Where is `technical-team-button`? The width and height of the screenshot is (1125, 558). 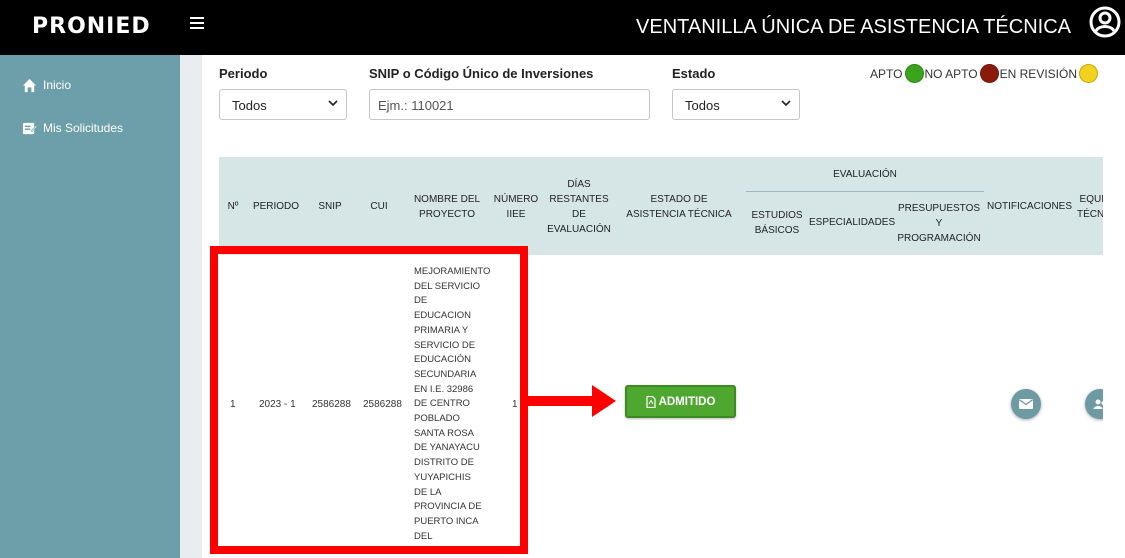 technical-team-button is located at coordinates (1094, 404).